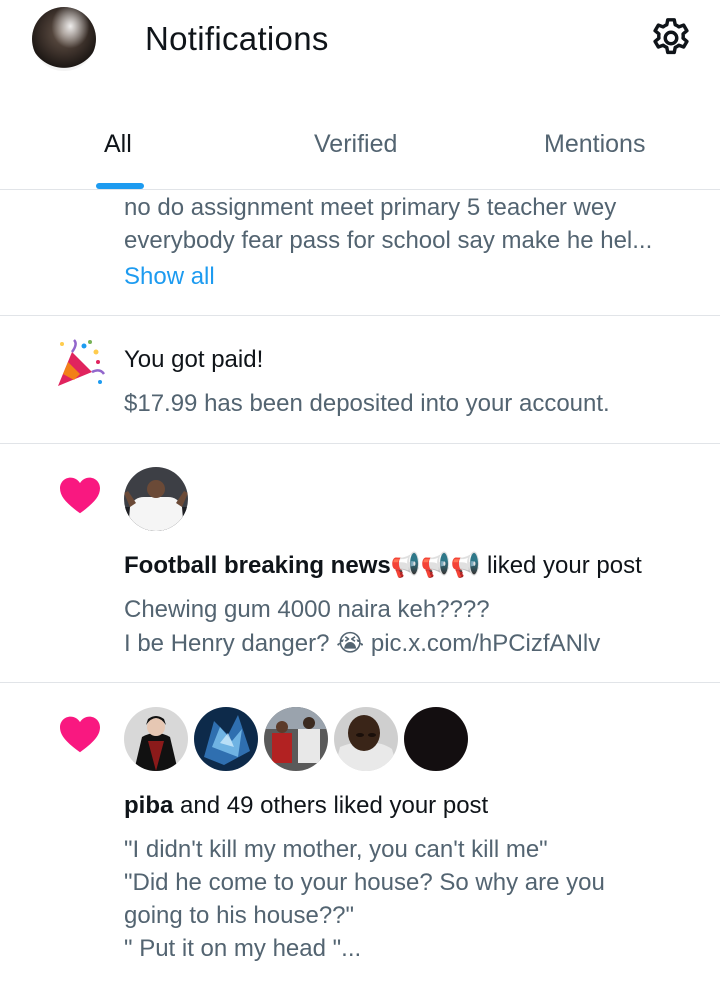 Image resolution: width=720 pixels, height=989 pixels. Describe the element at coordinates (239, 915) in the screenshot. I see `post-text-line: going to his house??"` at that location.